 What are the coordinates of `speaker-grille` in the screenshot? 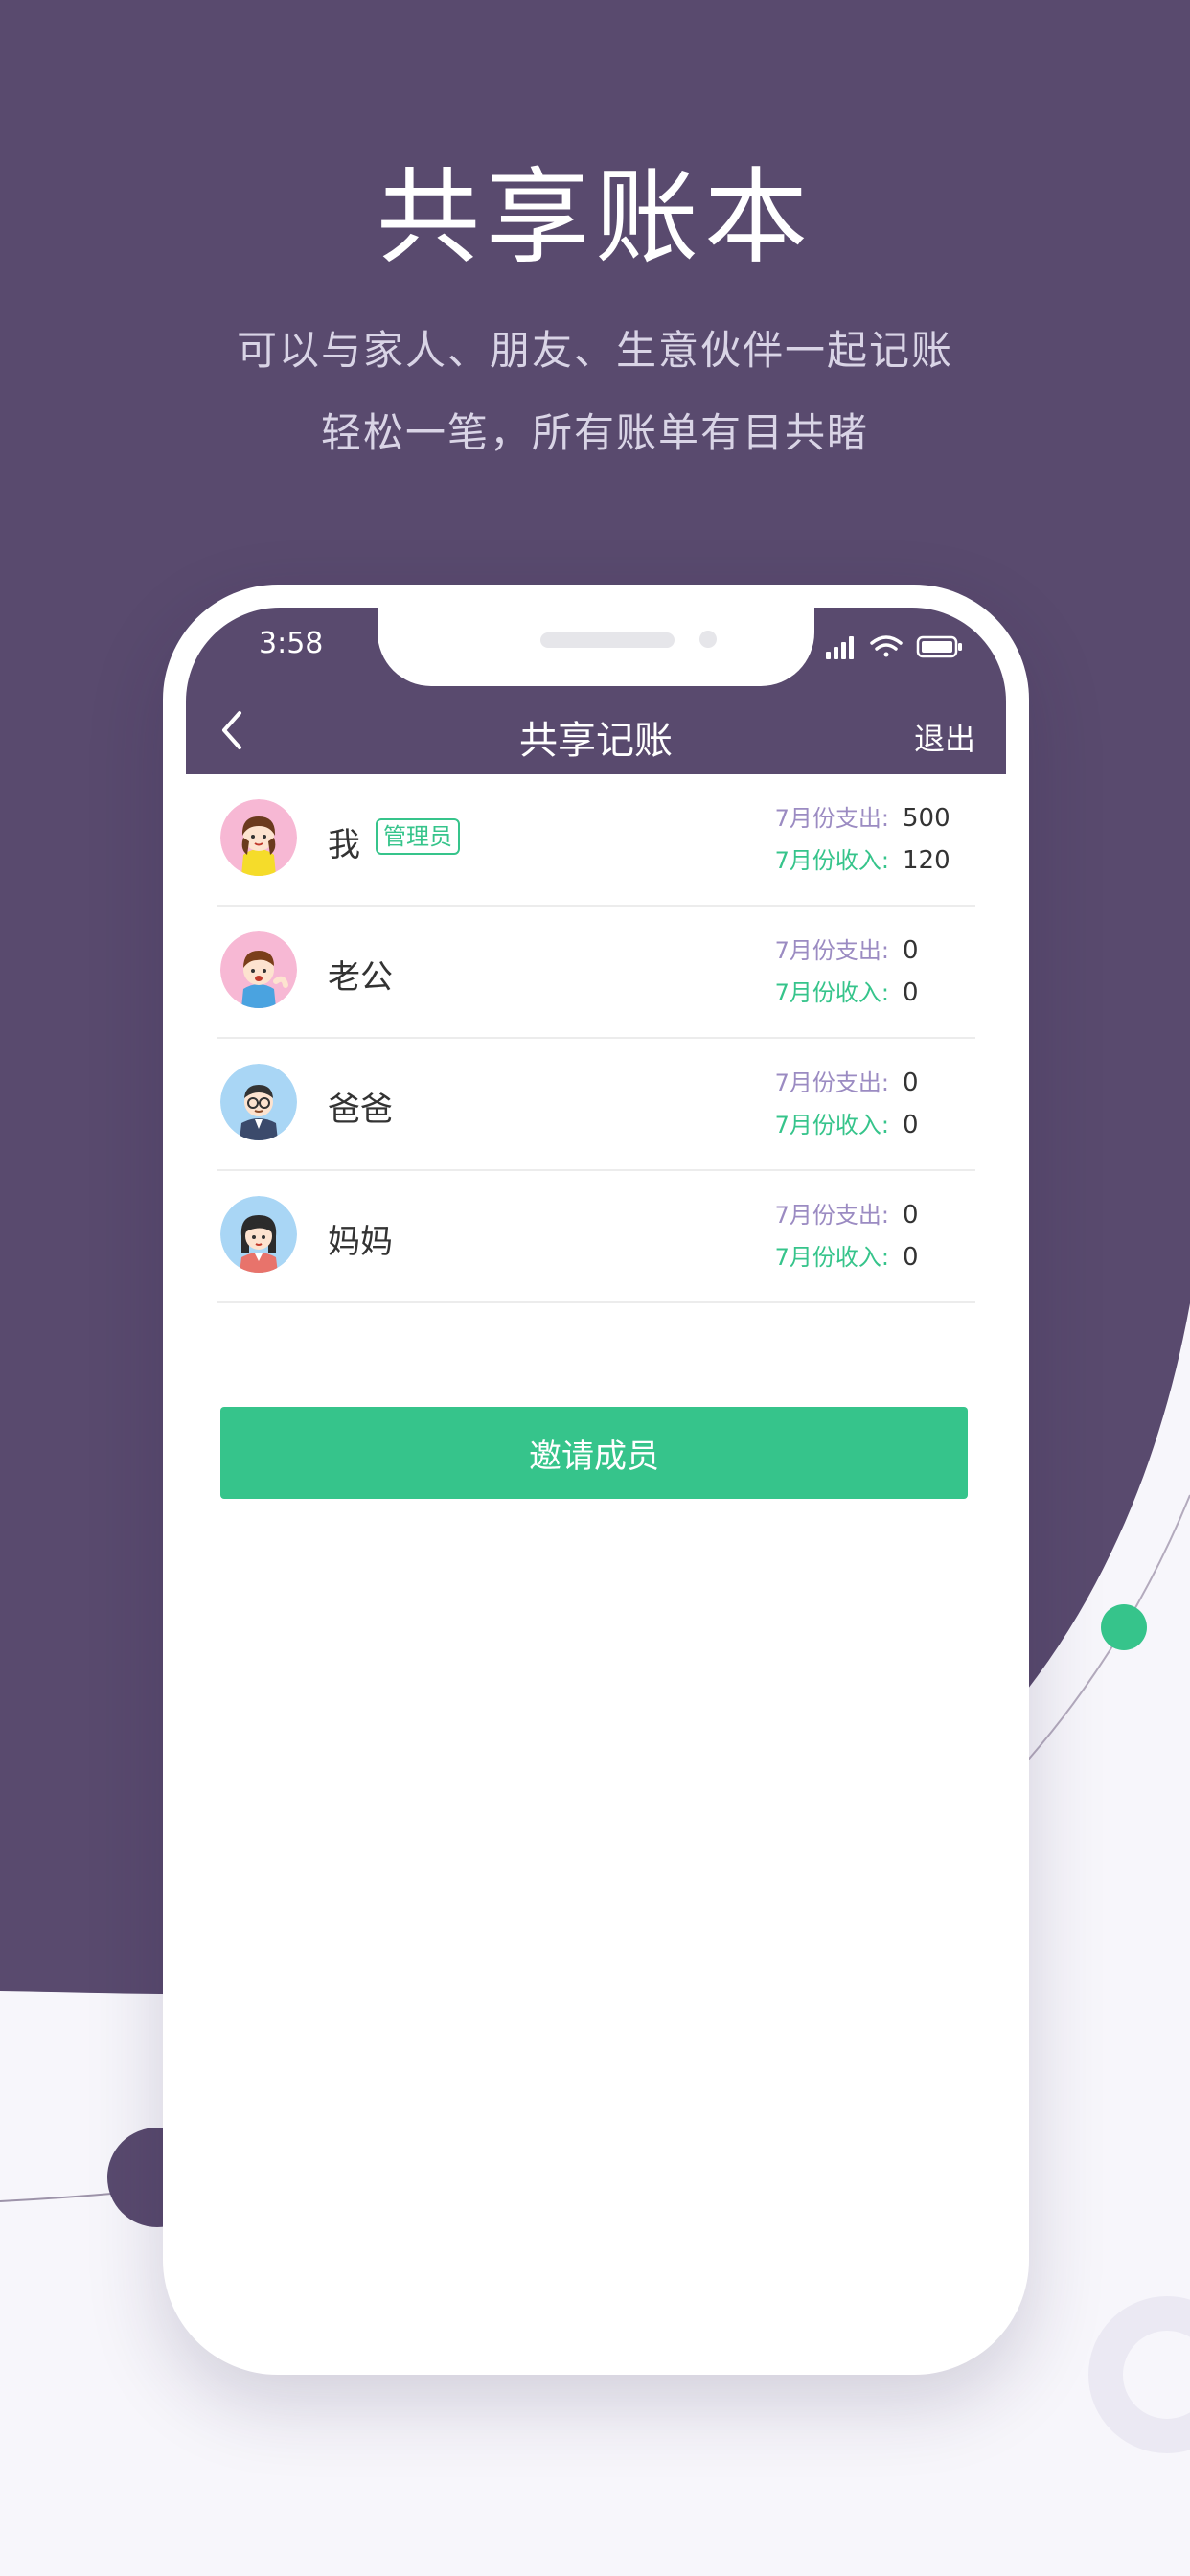 It's located at (607, 640).